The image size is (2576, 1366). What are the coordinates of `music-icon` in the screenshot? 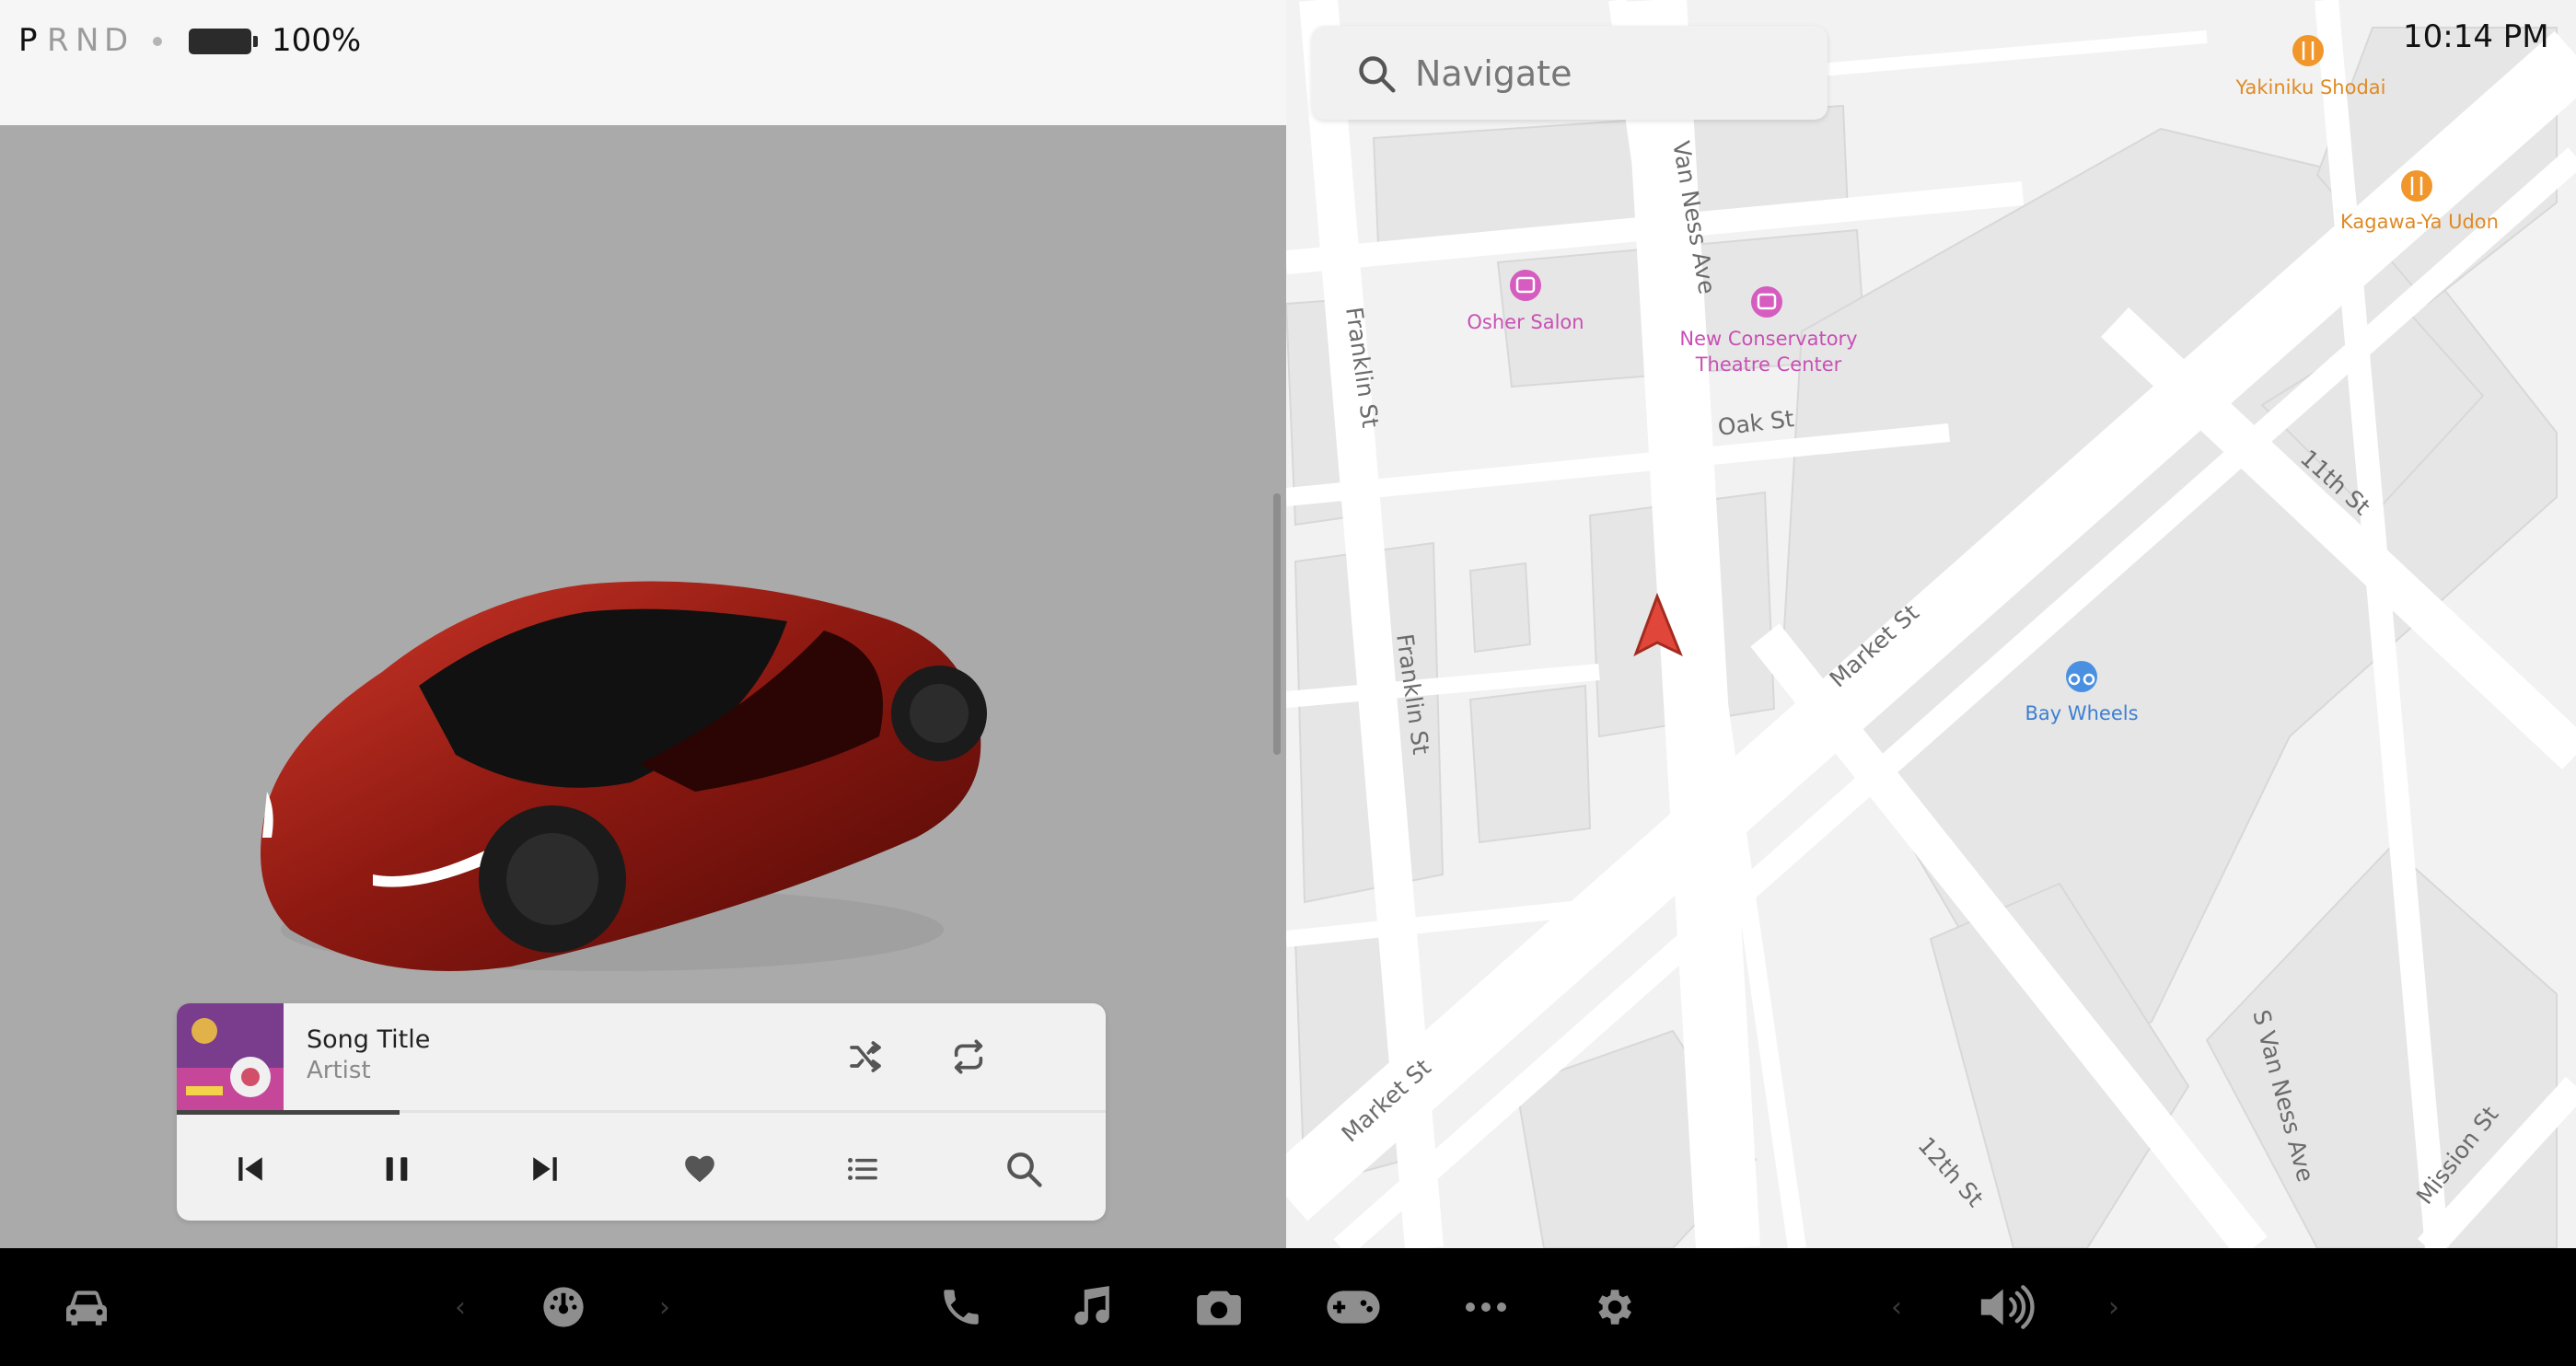 It's located at (1090, 1307).